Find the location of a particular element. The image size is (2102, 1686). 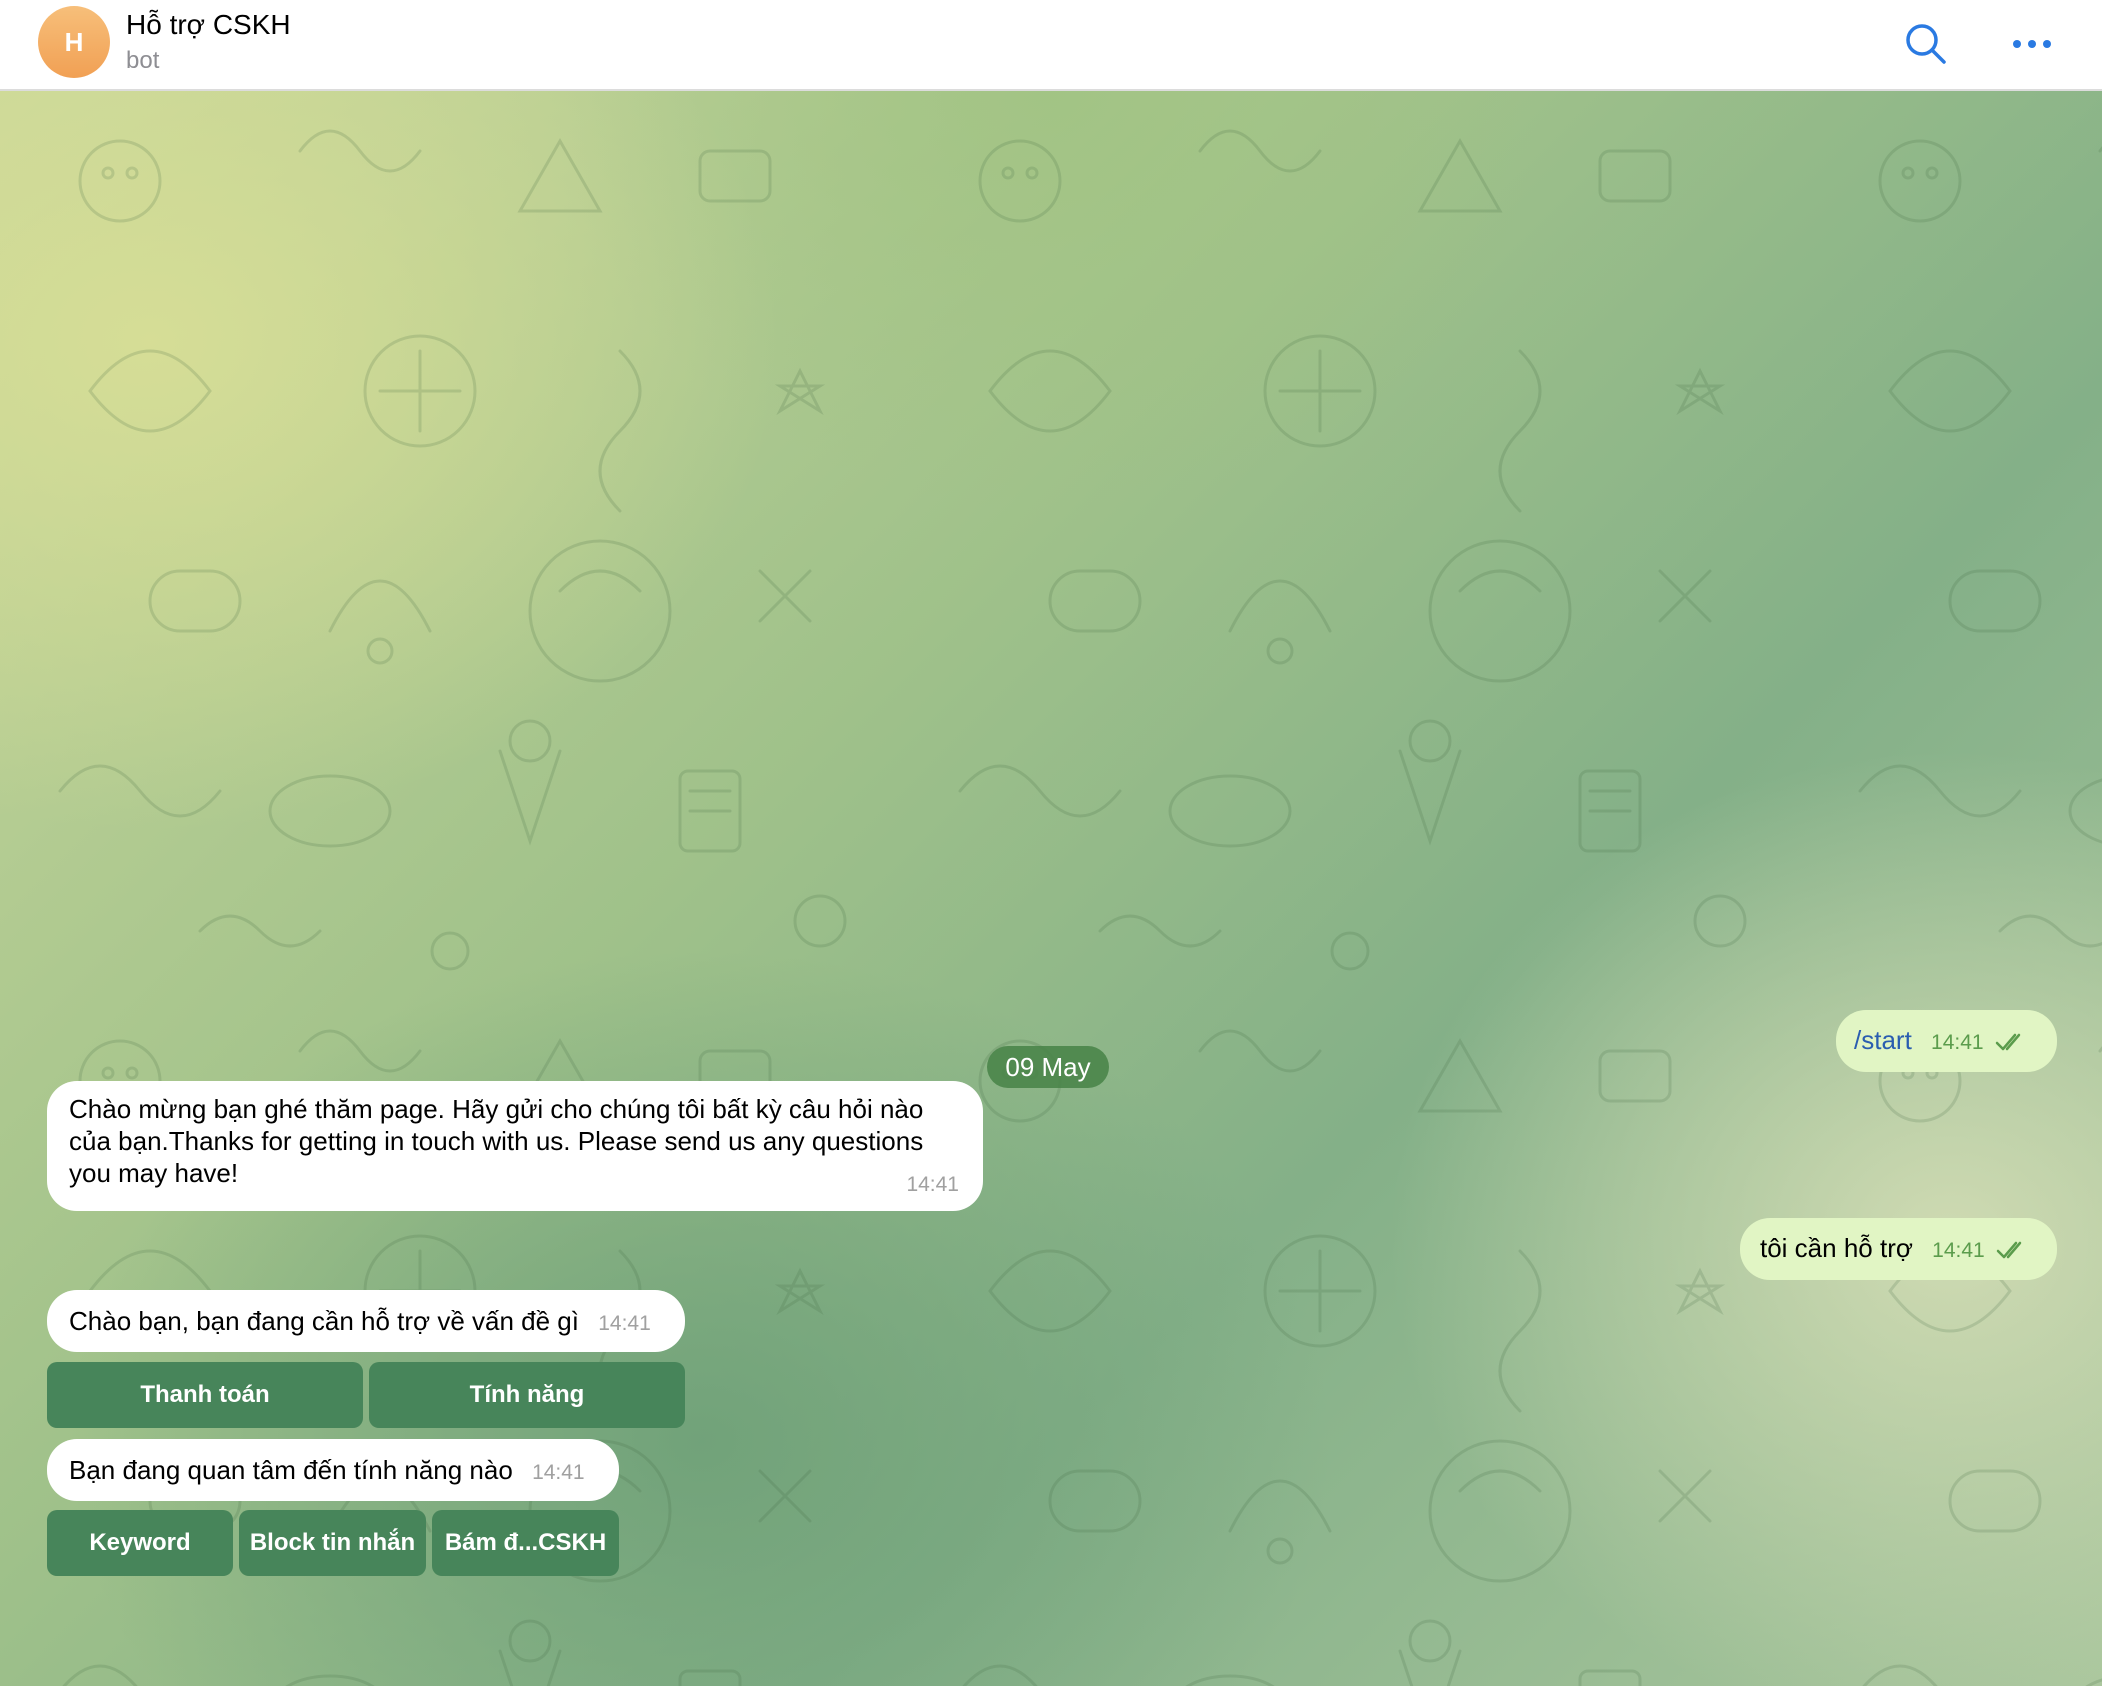

inline-button-bam-cskh: Bám đ...CSKH is located at coordinates (525, 1543).